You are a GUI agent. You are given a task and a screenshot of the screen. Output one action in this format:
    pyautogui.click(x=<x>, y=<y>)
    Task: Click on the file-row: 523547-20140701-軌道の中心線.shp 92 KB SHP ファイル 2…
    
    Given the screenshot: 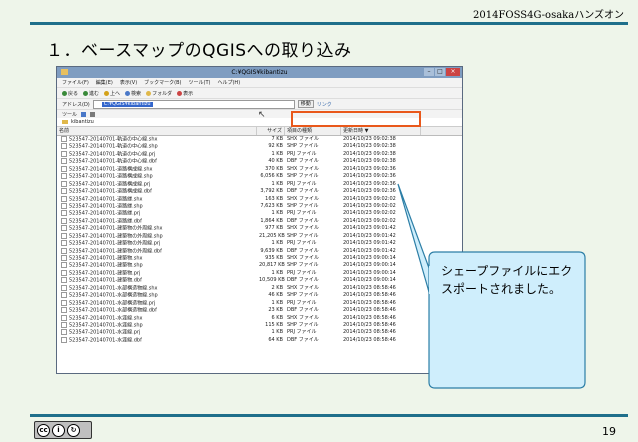 What is the action you would take?
    pyautogui.click(x=259, y=146)
    